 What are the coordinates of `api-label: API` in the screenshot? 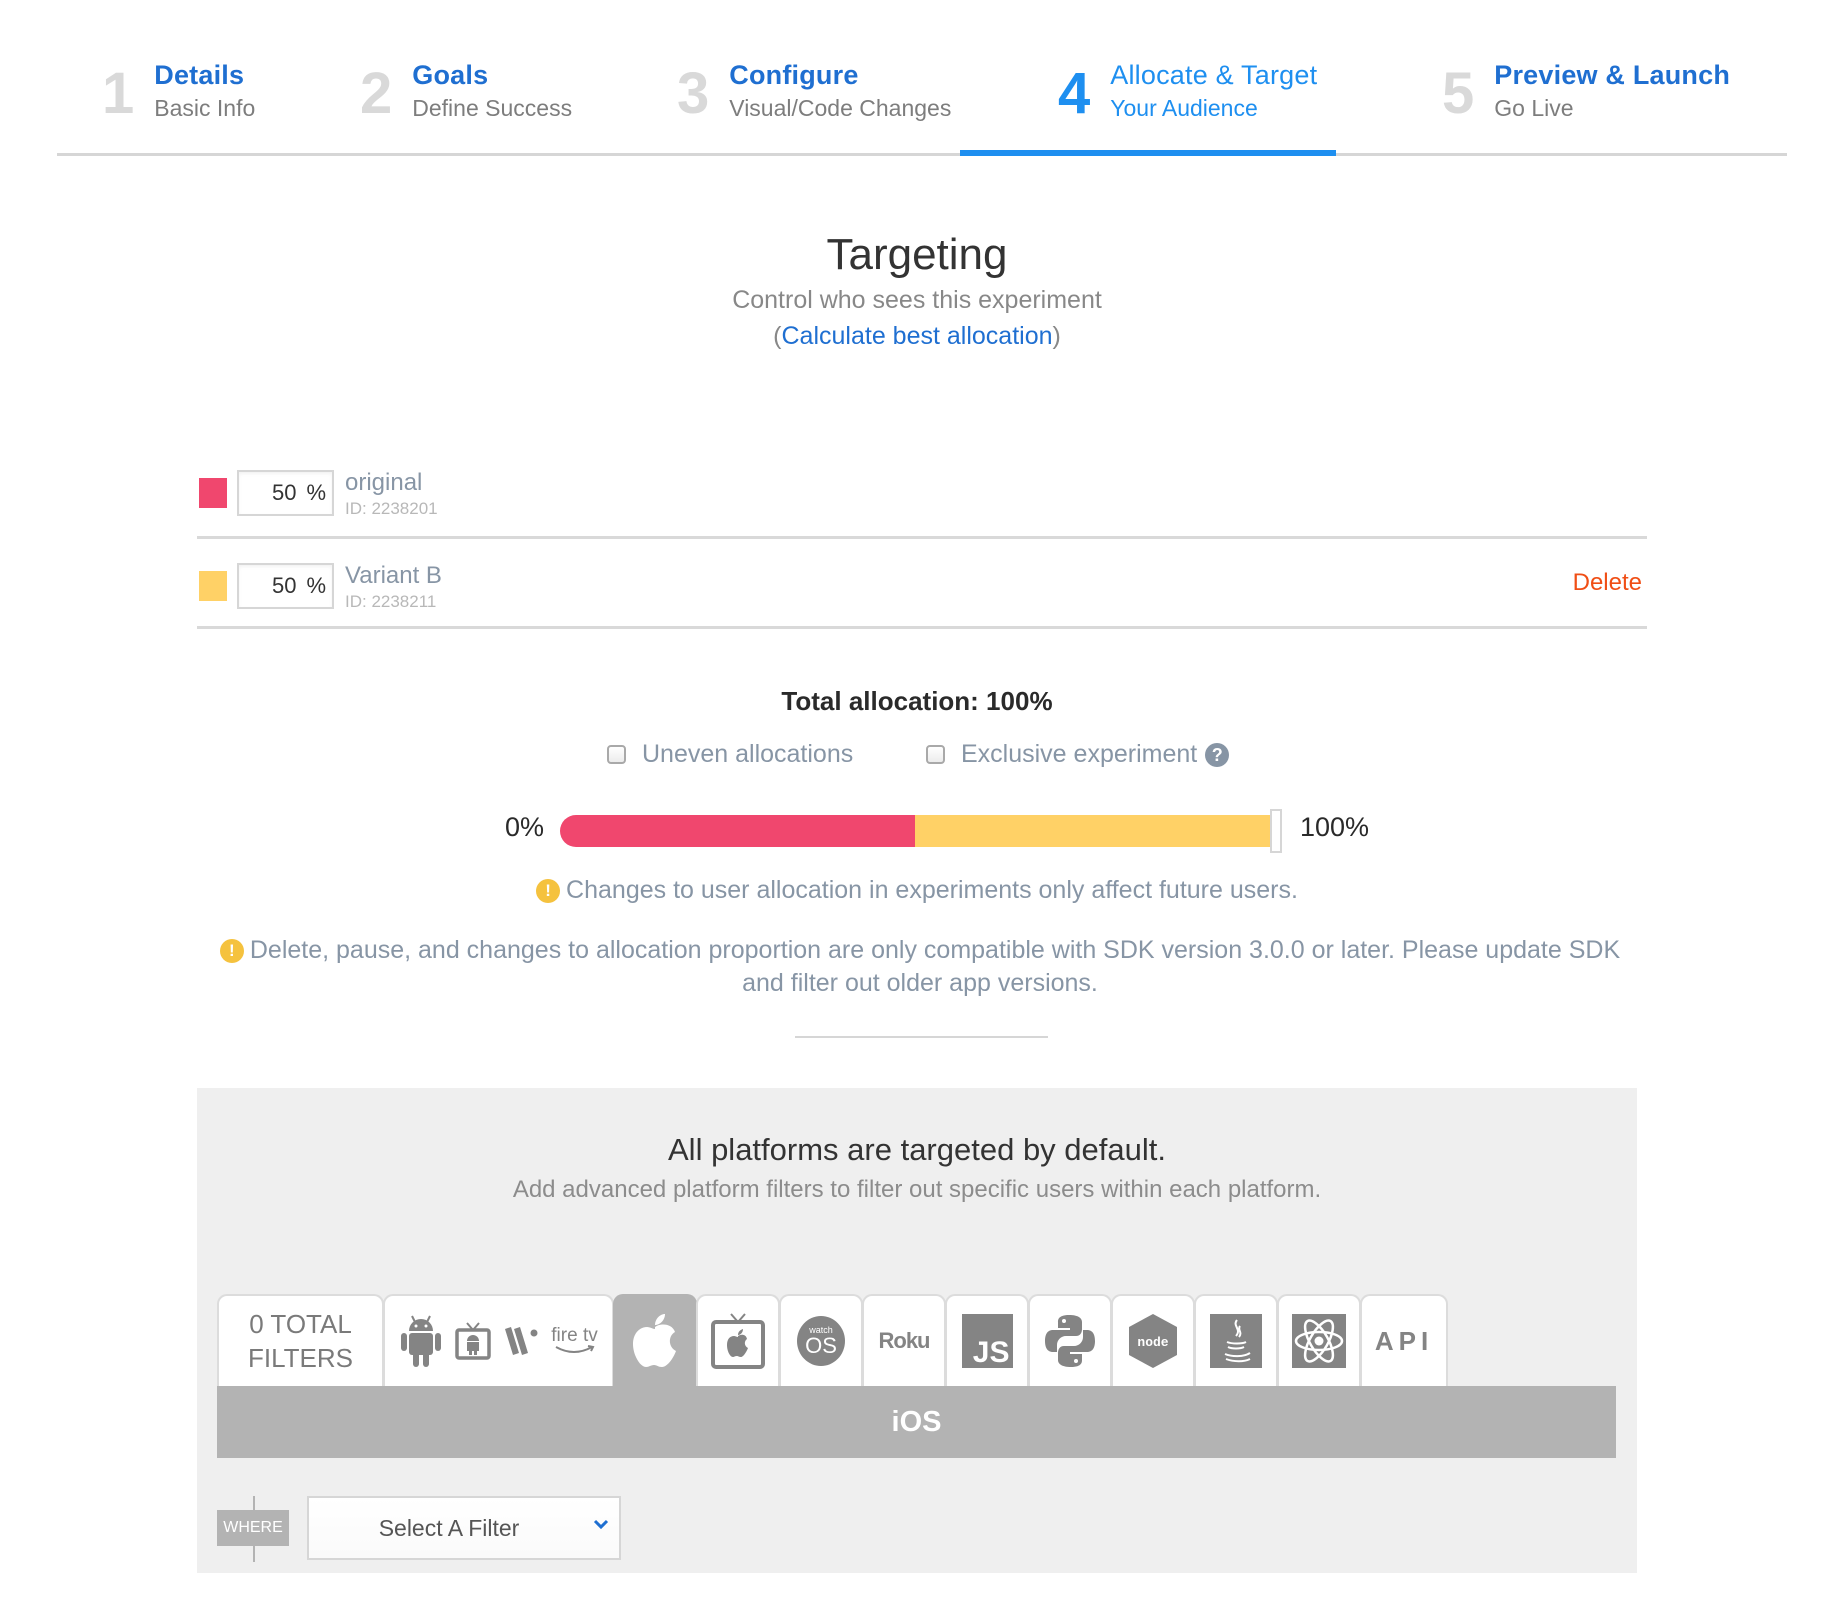 It's located at (1404, 1340).